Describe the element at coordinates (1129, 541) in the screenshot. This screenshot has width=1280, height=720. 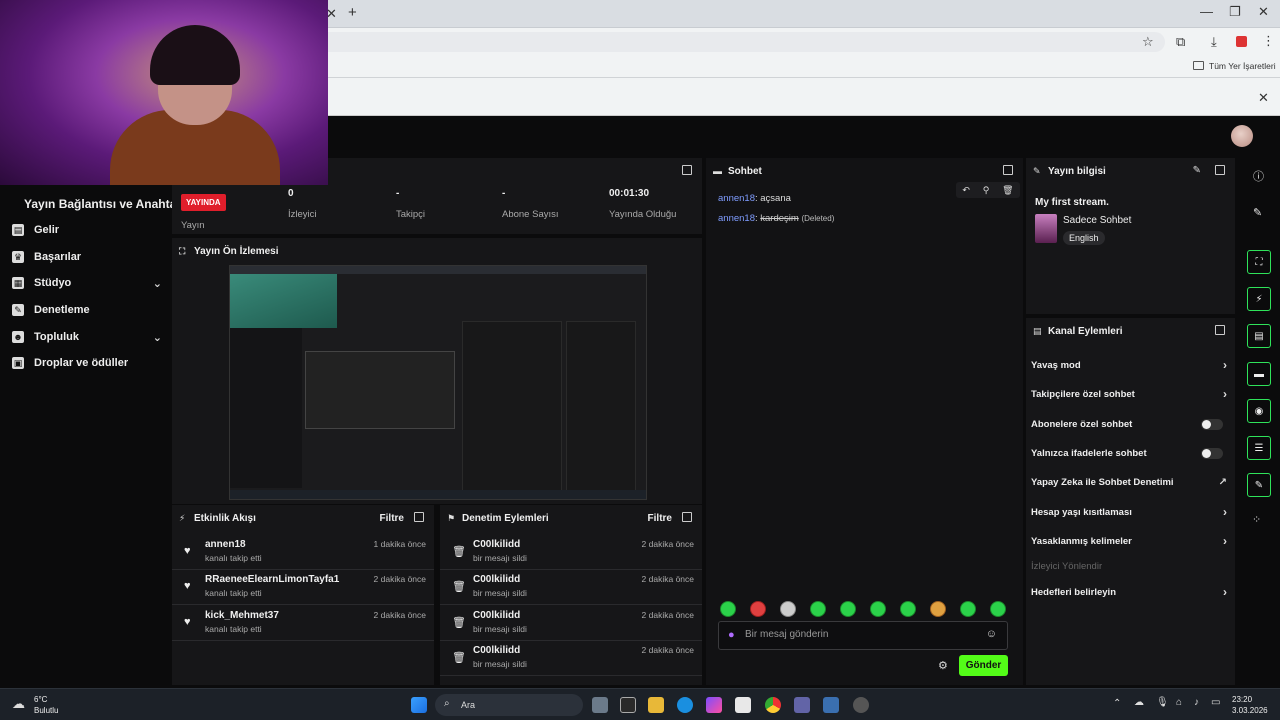
I see `setting-banned-words: Yasaklanmış kelimeler ›` at that location.